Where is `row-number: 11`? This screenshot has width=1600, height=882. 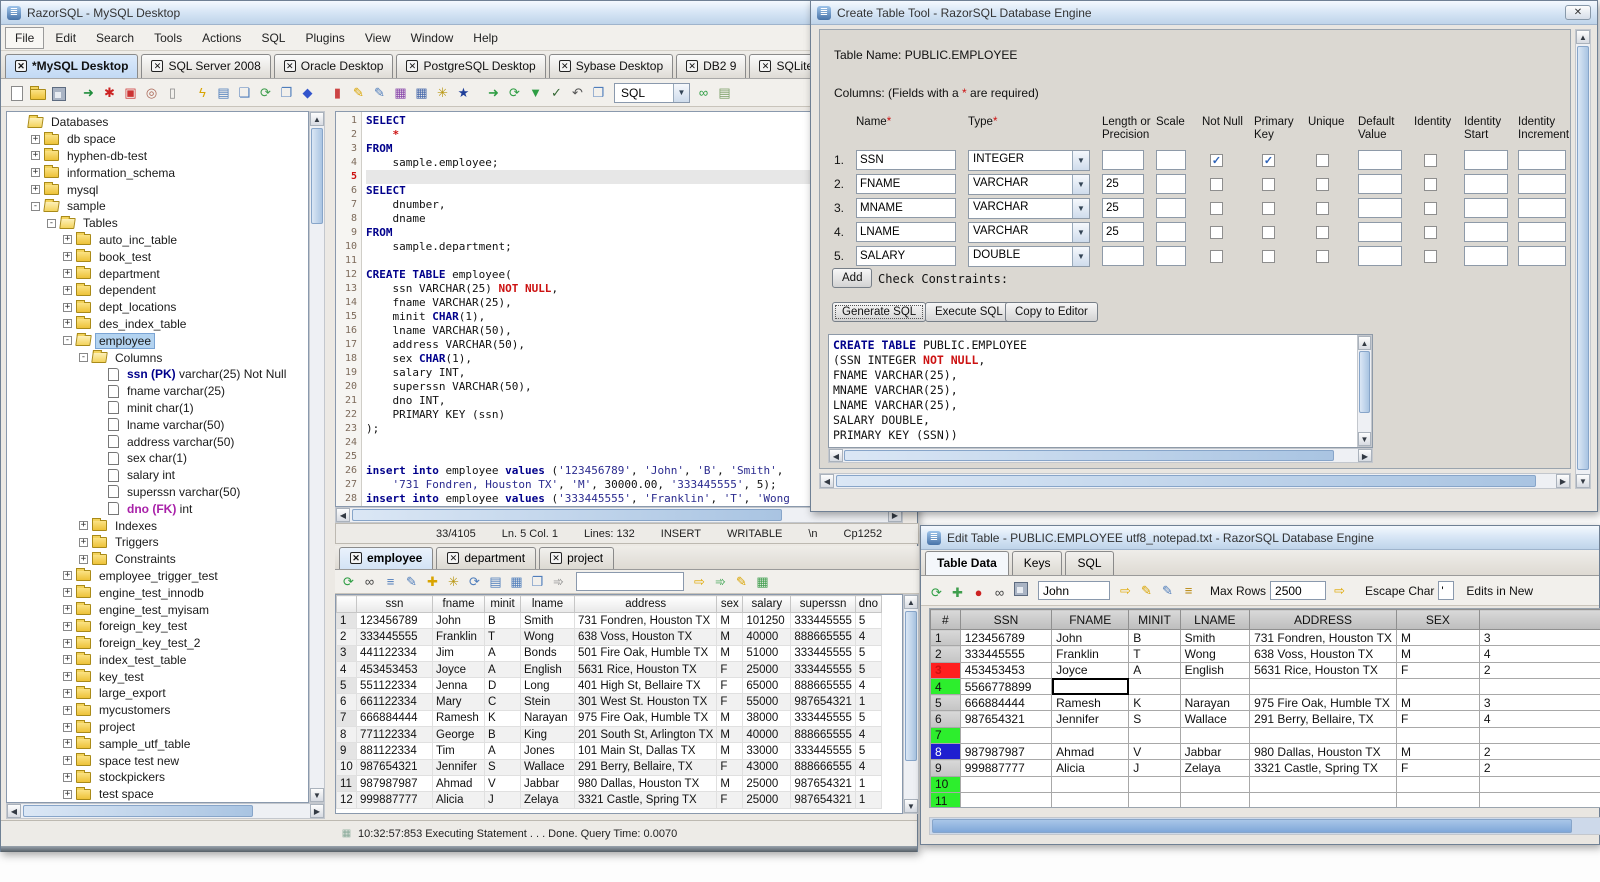 row-number: 11 is located at coordinates (945, 799).